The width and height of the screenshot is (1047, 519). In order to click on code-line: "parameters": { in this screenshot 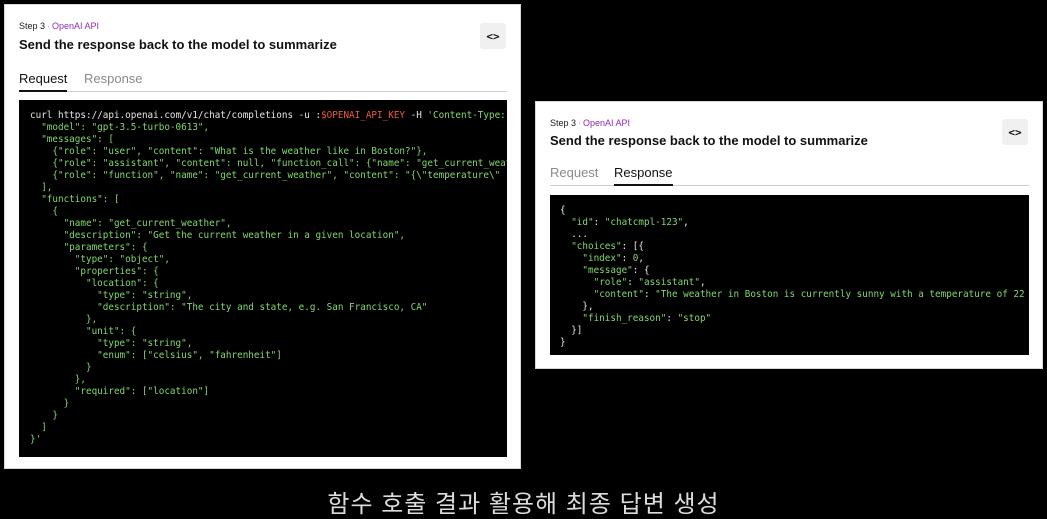, I will do `click(89, 247)`.